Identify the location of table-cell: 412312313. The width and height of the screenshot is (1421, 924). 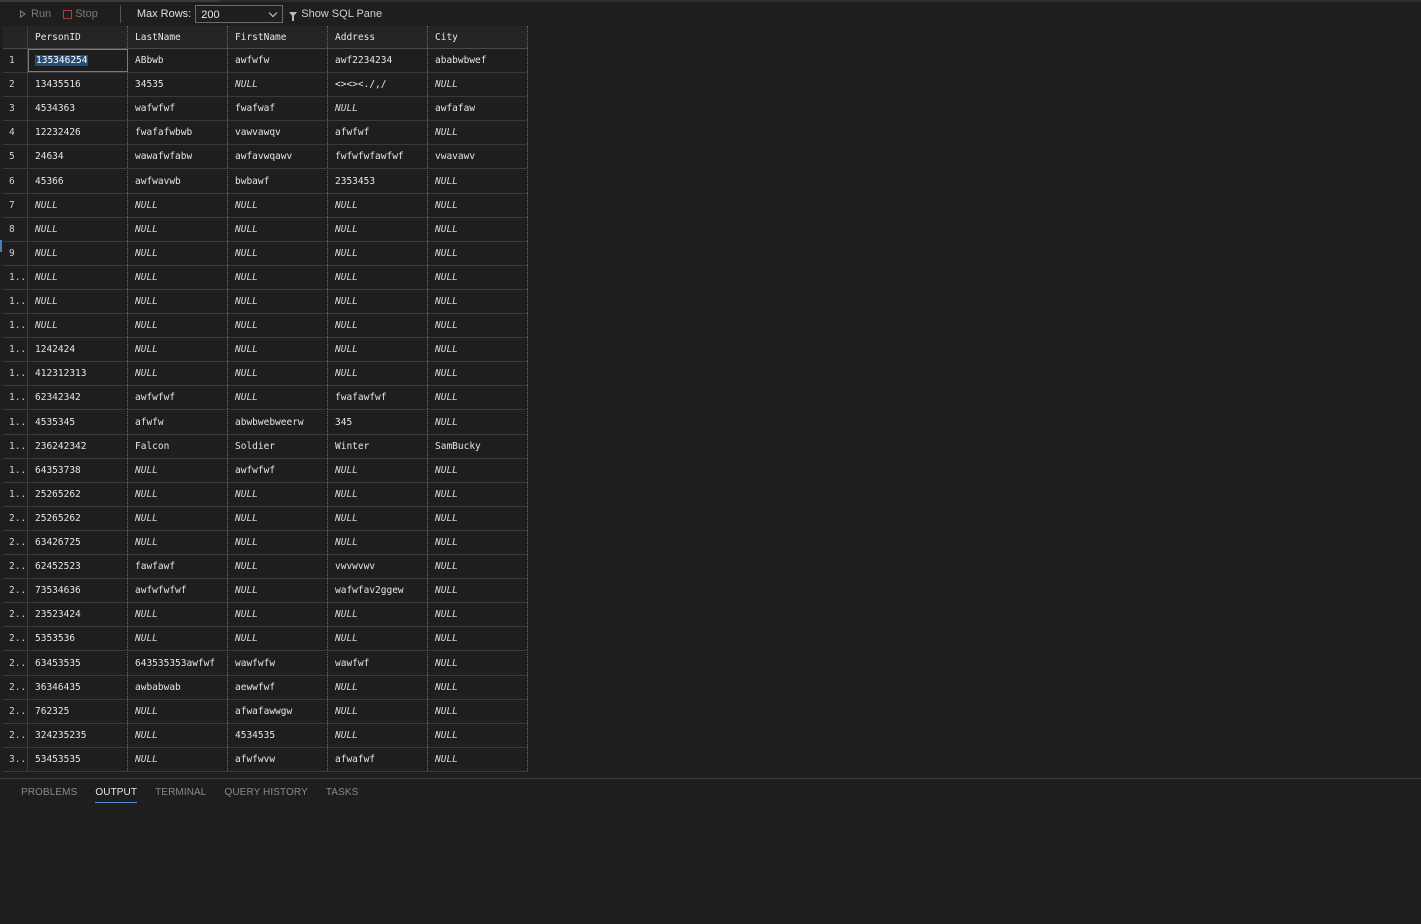
(78, 374).